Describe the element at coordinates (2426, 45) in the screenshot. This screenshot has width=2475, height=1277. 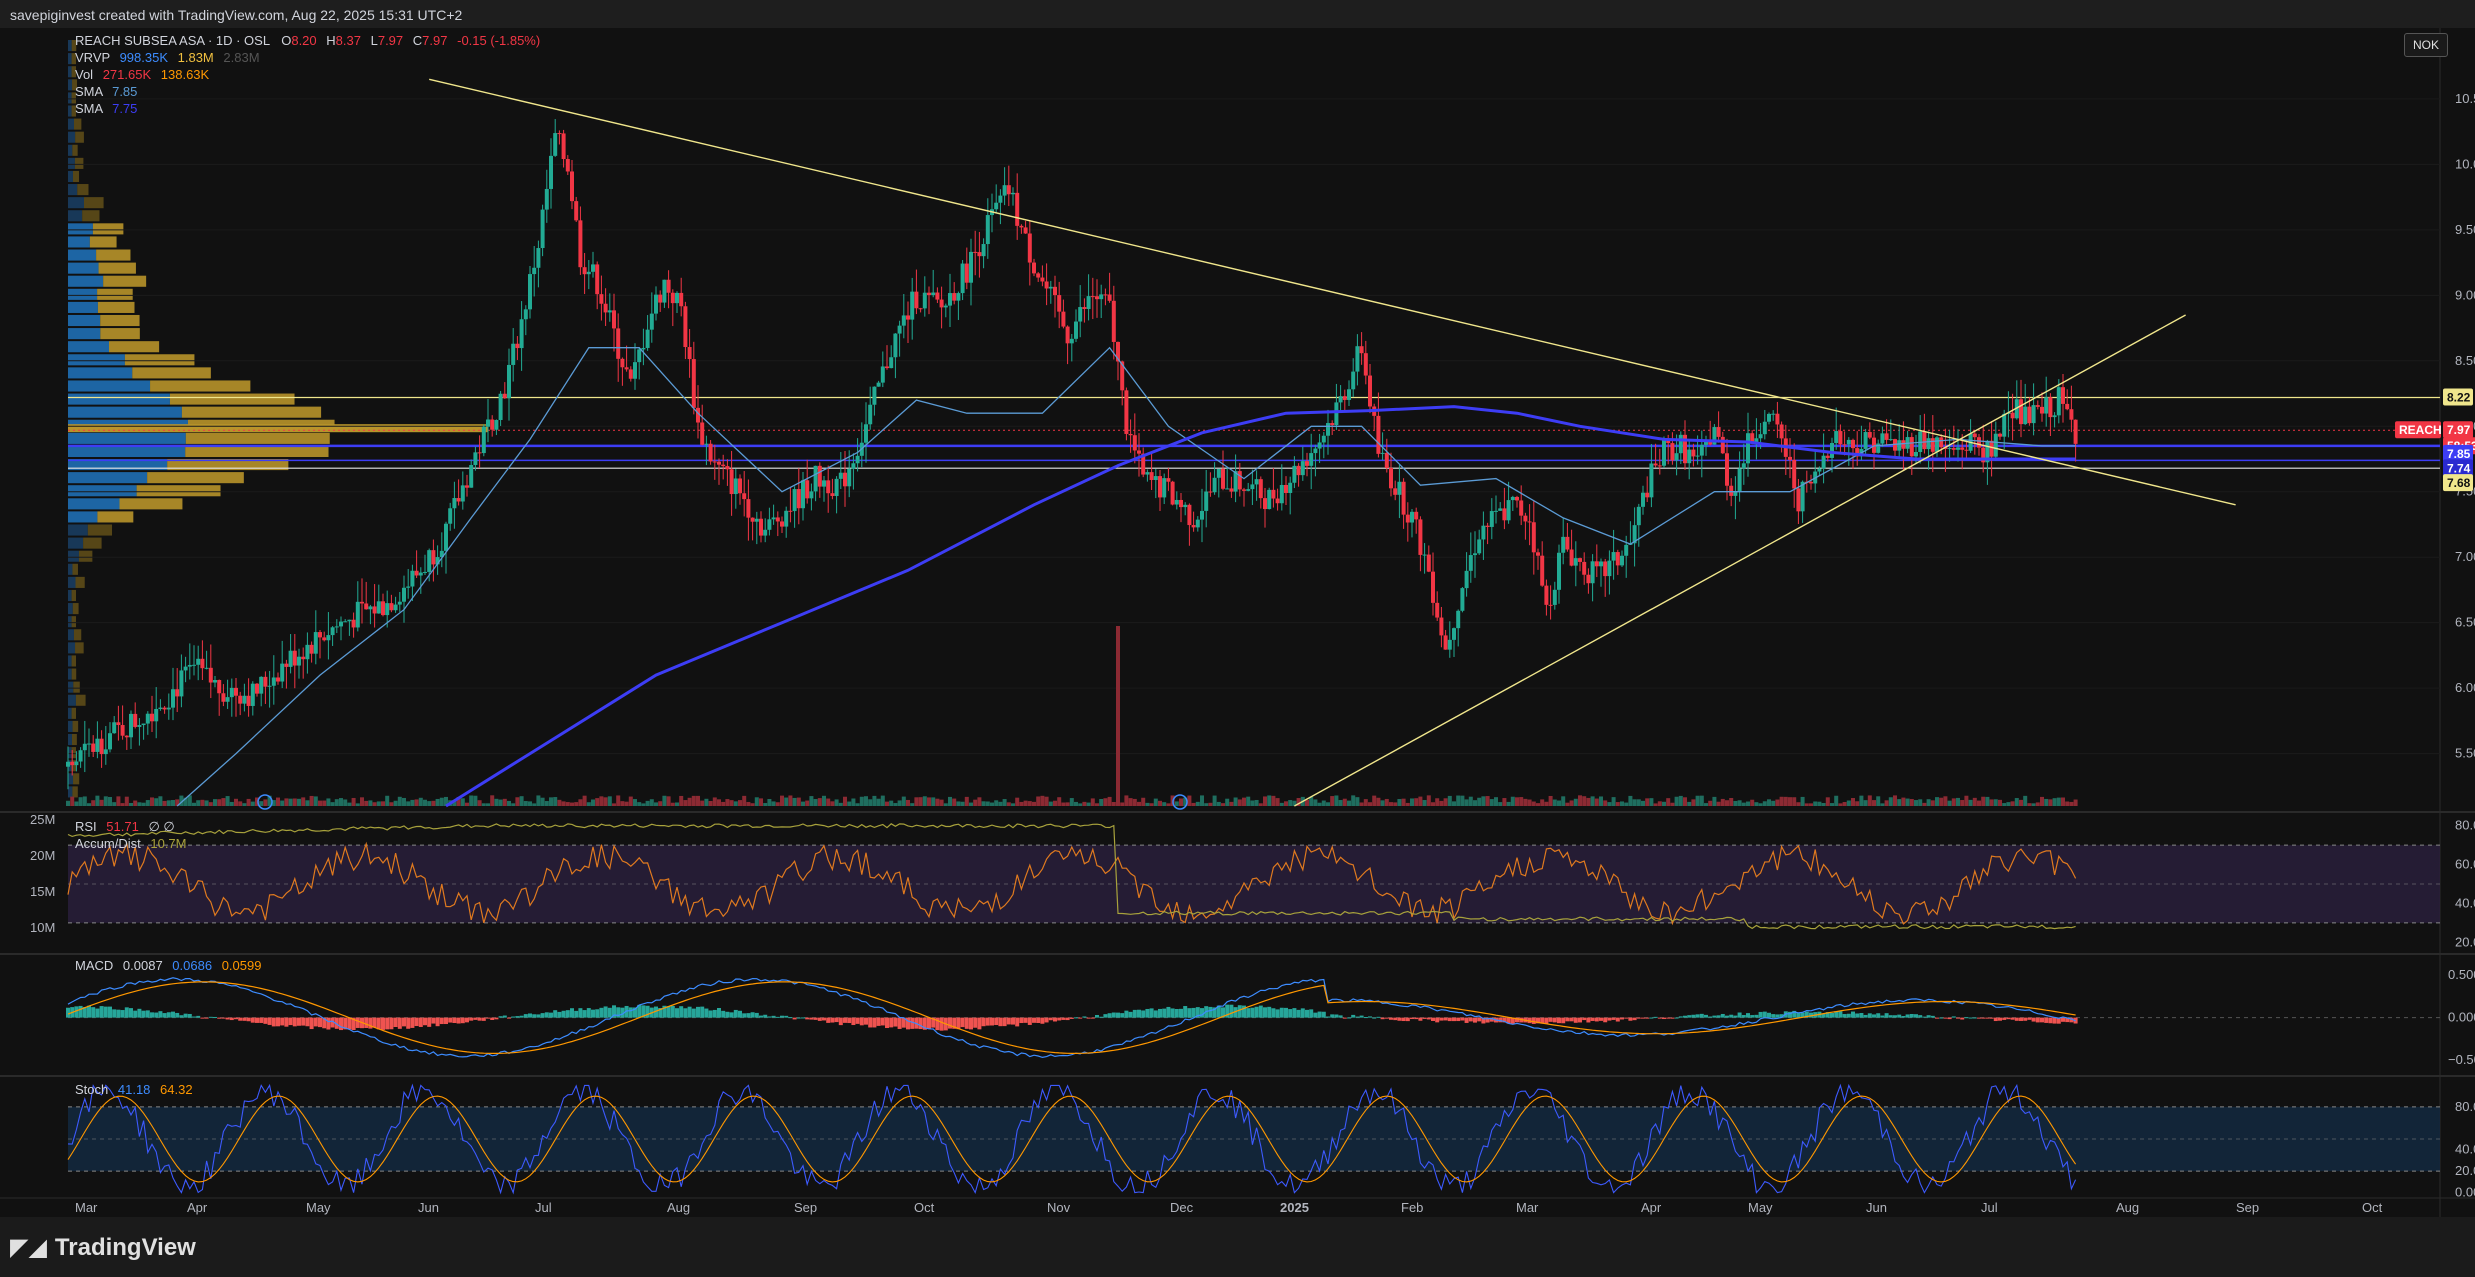
I see `currency-button: NOK` at that location.